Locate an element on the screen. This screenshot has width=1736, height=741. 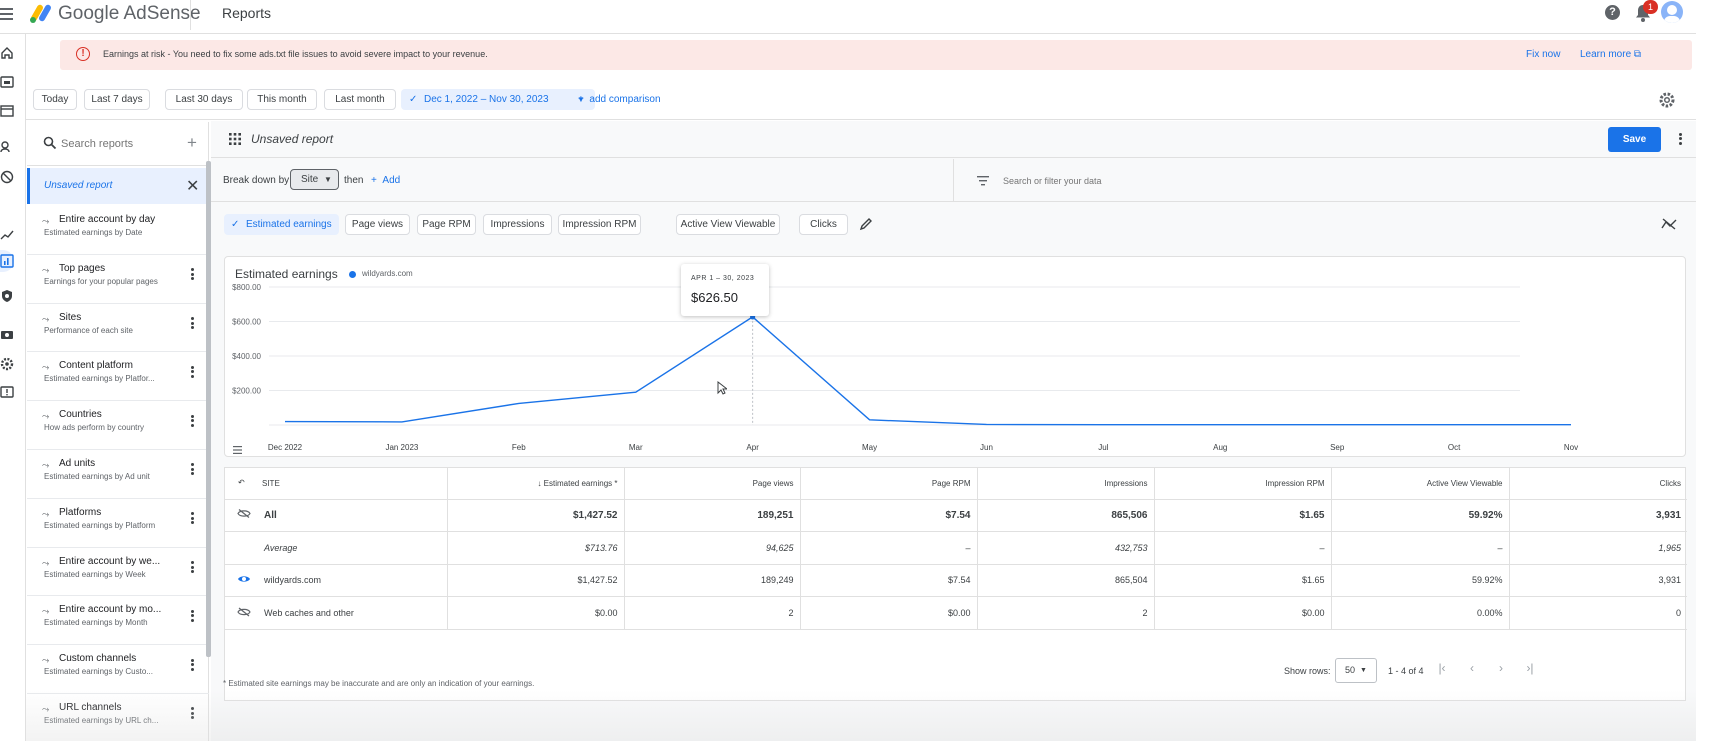
sidebar-item-unsaved-report: Unsaved report ✕ is located at coordinates (118, 186).